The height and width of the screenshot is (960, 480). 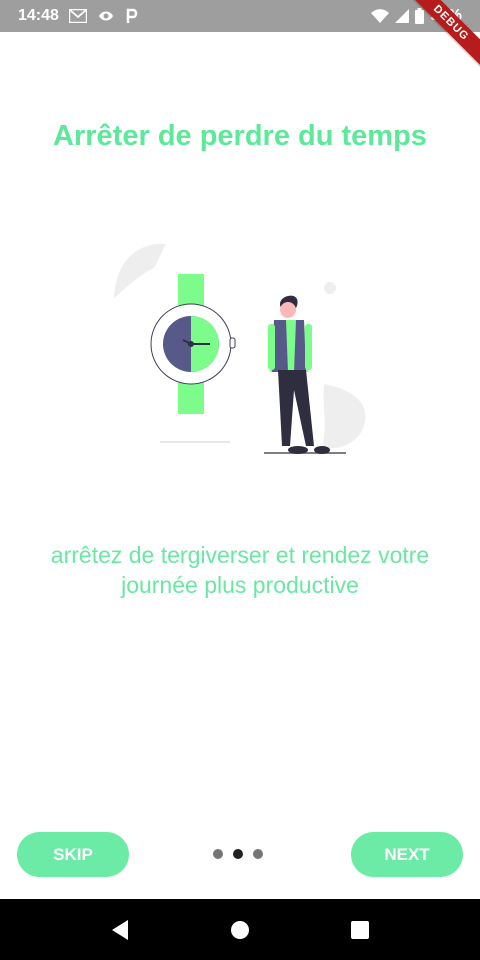 What do you see at coordinates (38, 15) in the screenshot?
I see `status-time: 14:48` at bounding box center [38, 15].